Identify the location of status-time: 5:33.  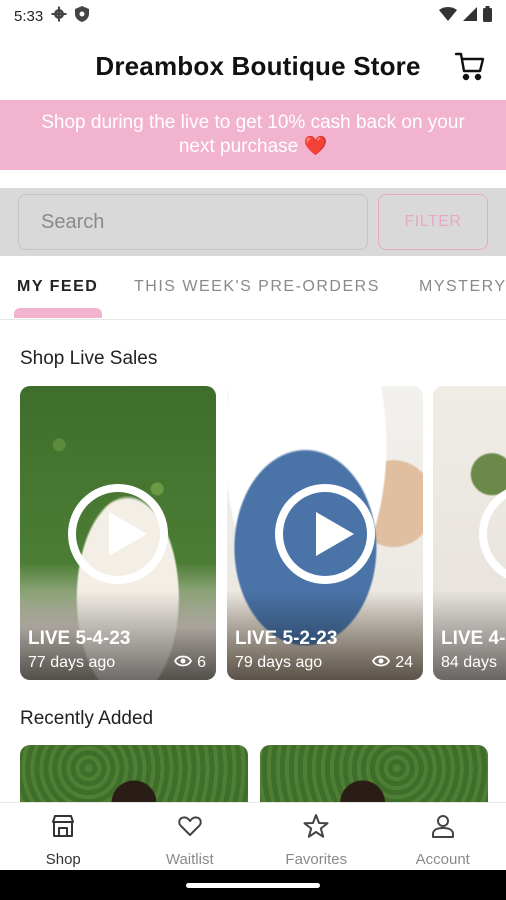
(29, 16).